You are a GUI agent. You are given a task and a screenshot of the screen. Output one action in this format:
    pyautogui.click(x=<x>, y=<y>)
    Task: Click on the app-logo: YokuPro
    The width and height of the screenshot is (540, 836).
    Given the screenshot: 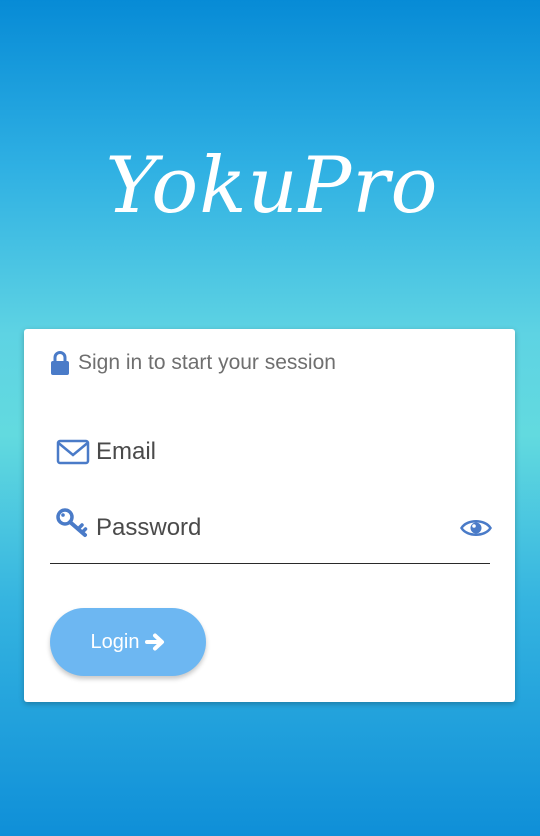 What is the action you would take?
    pyautogui.click(x=270, y=200)
    